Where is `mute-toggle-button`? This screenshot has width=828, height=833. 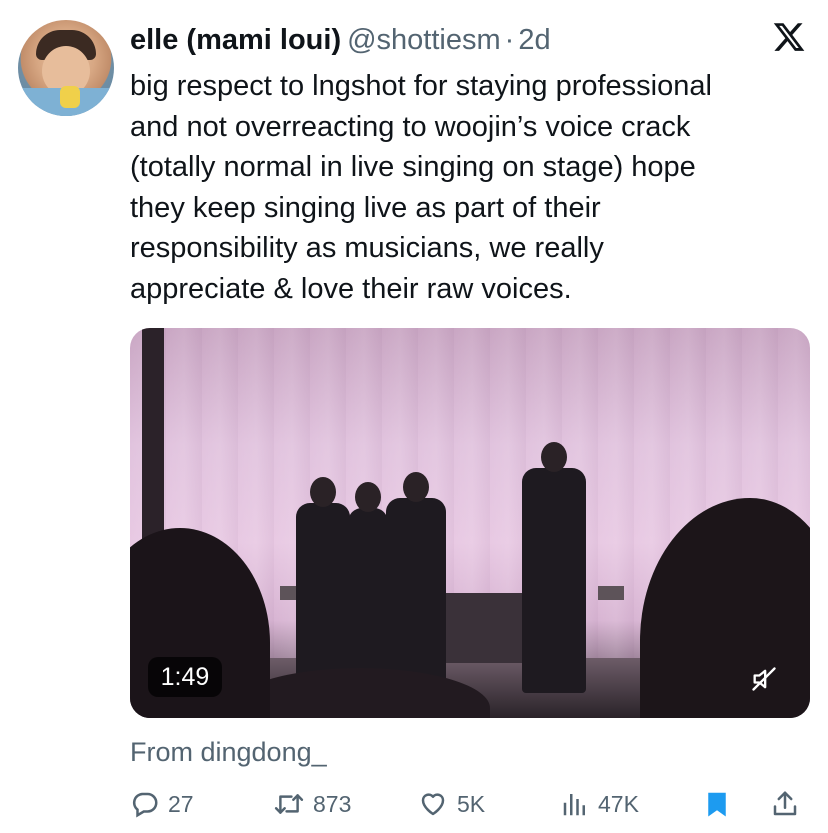
mute-toggle-button is located at coordinates (764, 679).